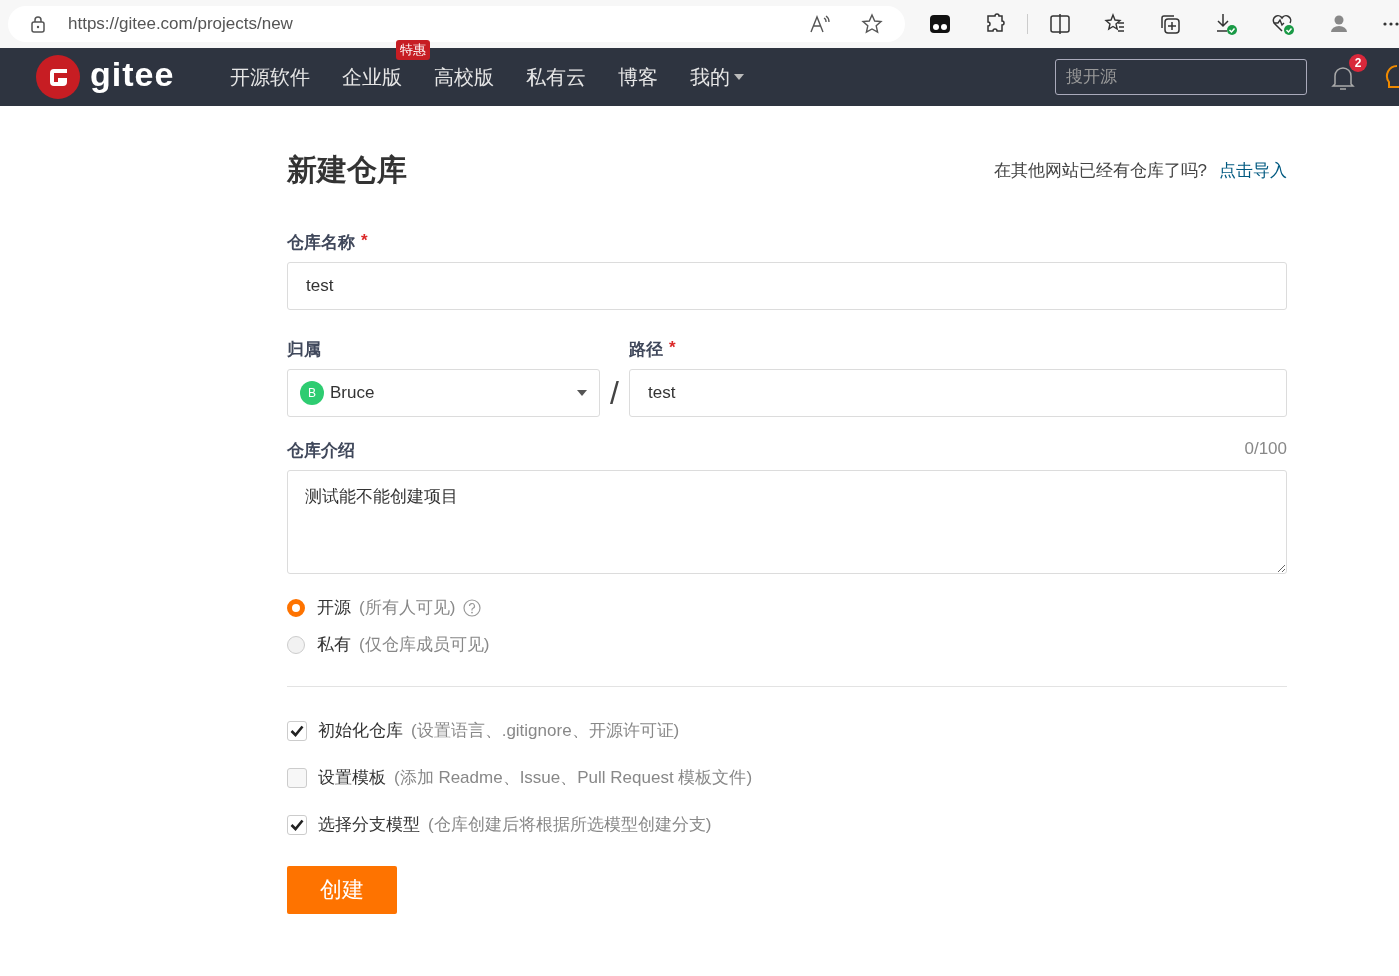 This screenshot has height=976, width=1399. I want to click on checkbox-label: 设置模板, so click(352, 777).